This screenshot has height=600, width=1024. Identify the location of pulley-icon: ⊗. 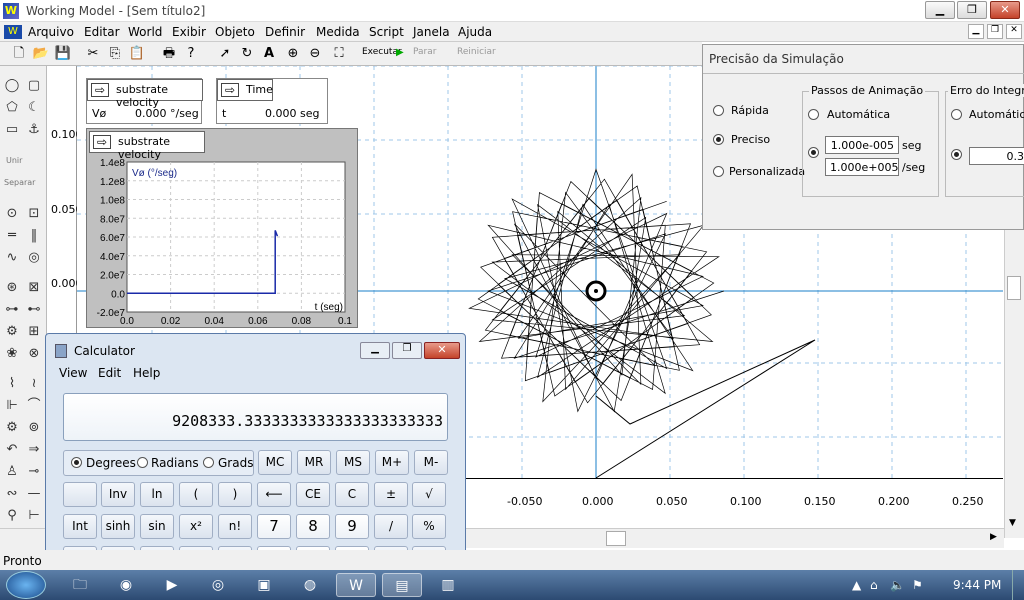
(34, 354).